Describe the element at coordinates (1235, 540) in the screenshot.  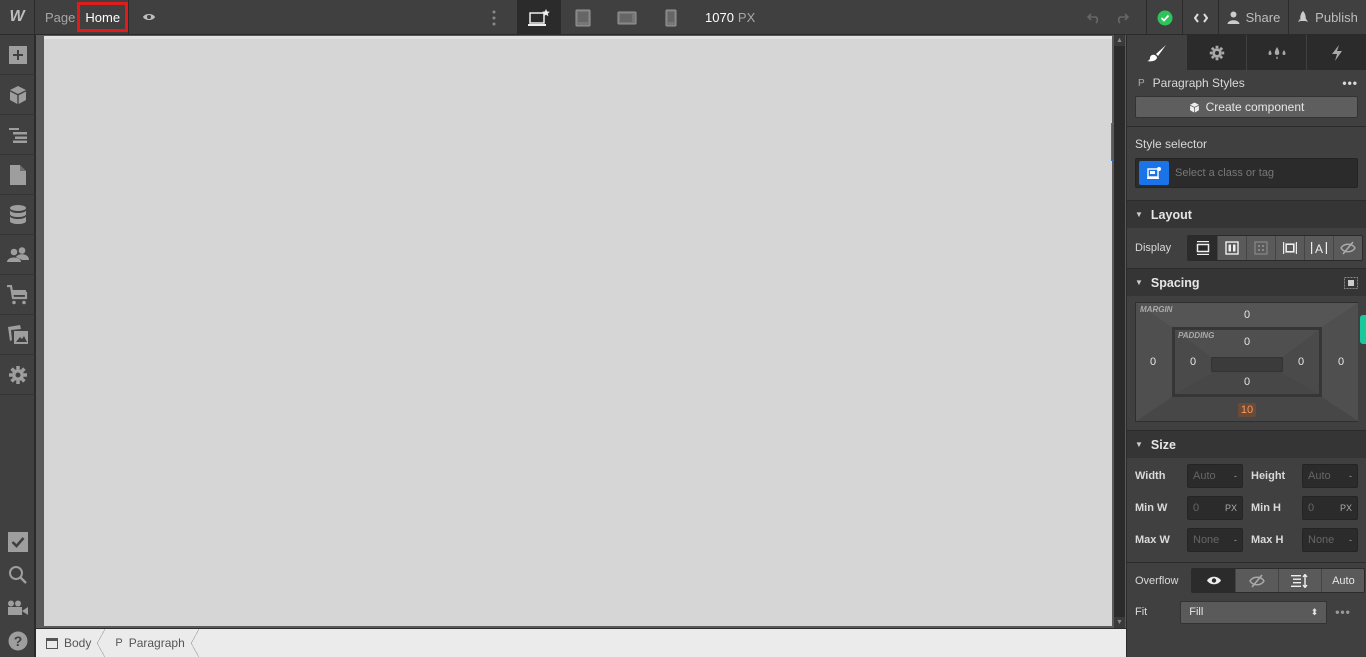
I see `max-width-unit: -` at that location.